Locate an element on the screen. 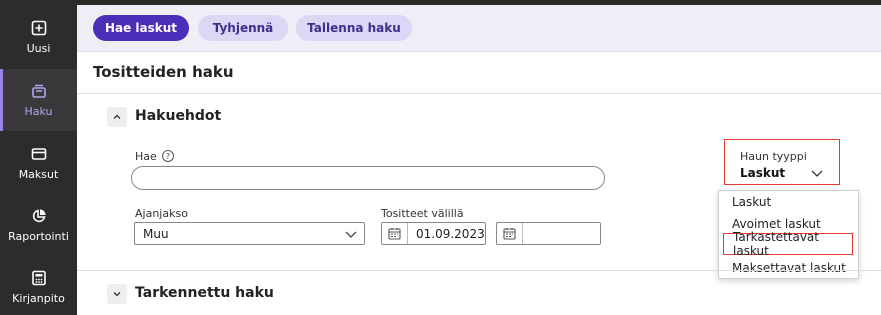 The image size is (881, 315). sidebar-item-kirjanpito: Kirjanpito is located at coordinates (38, 285).